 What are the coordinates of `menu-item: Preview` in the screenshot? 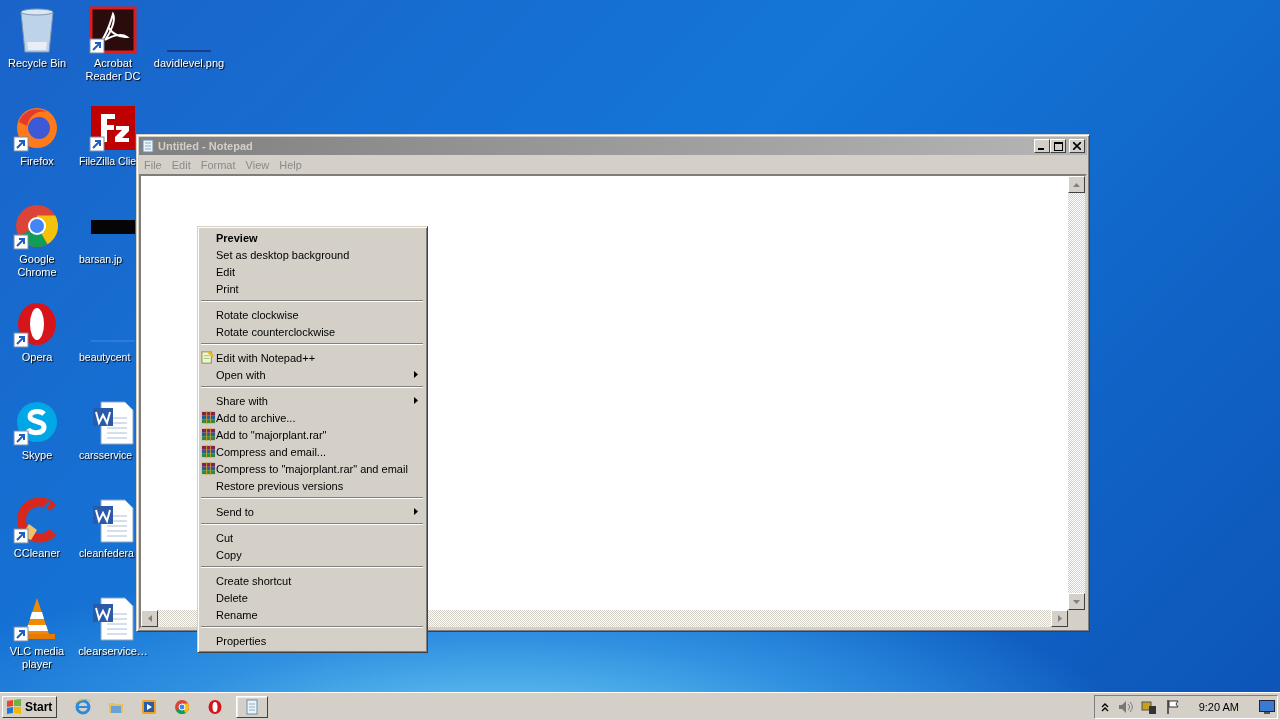 It's located at (312, 237).